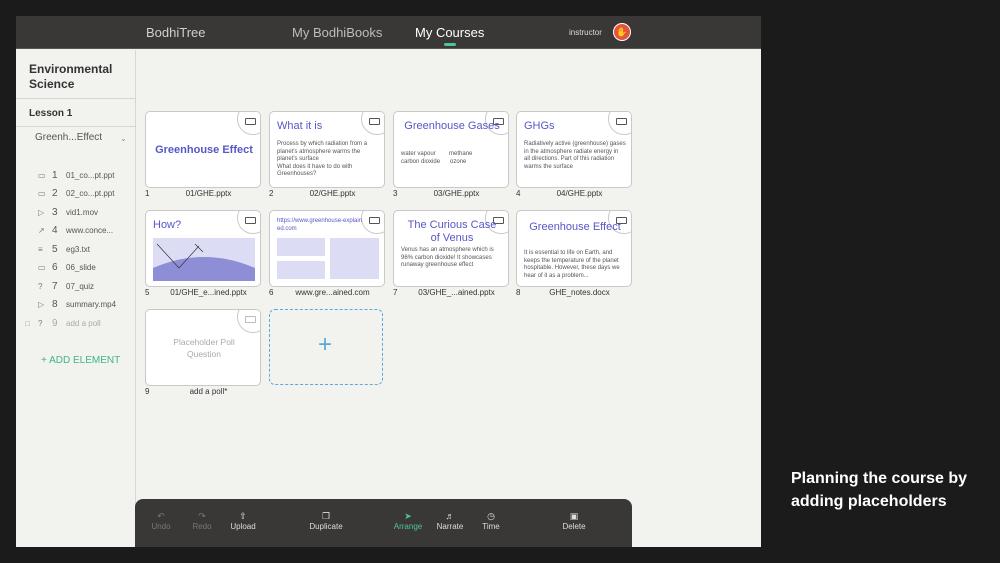  What do you see at coordinates (40, 249) in the screenshot?
I see `text-icon: ≡` at bounding box center [40, 249].